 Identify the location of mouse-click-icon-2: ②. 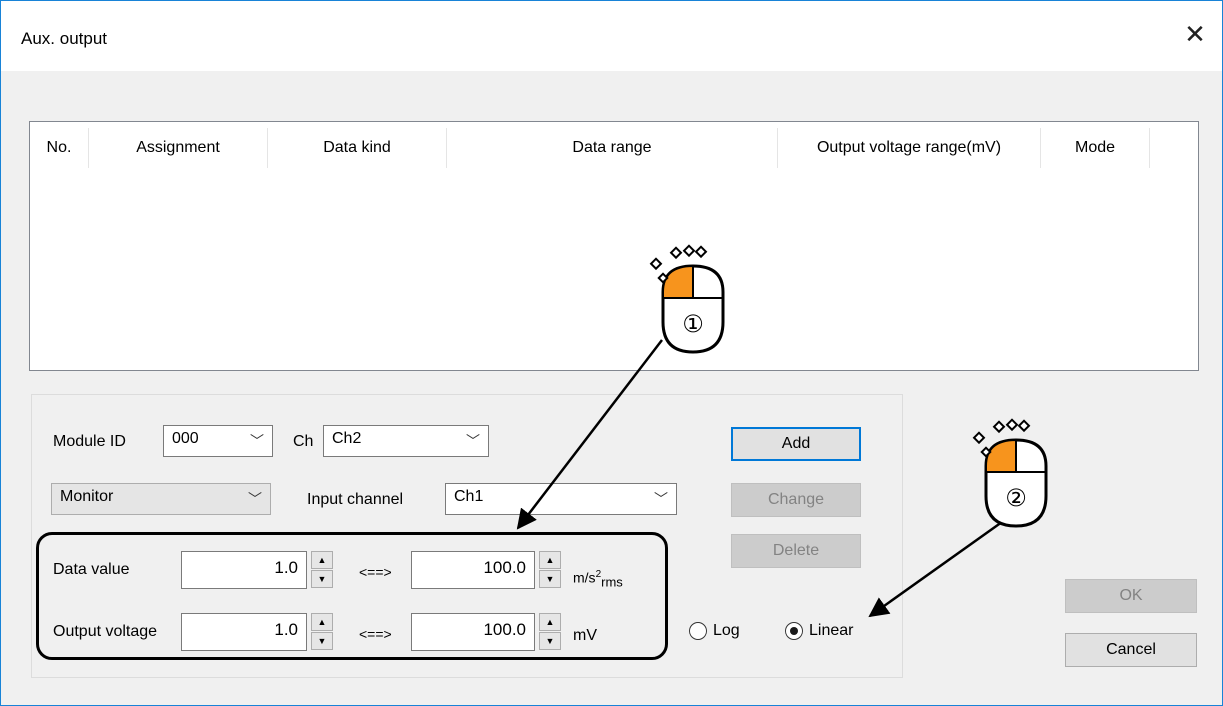
(1010, 473).